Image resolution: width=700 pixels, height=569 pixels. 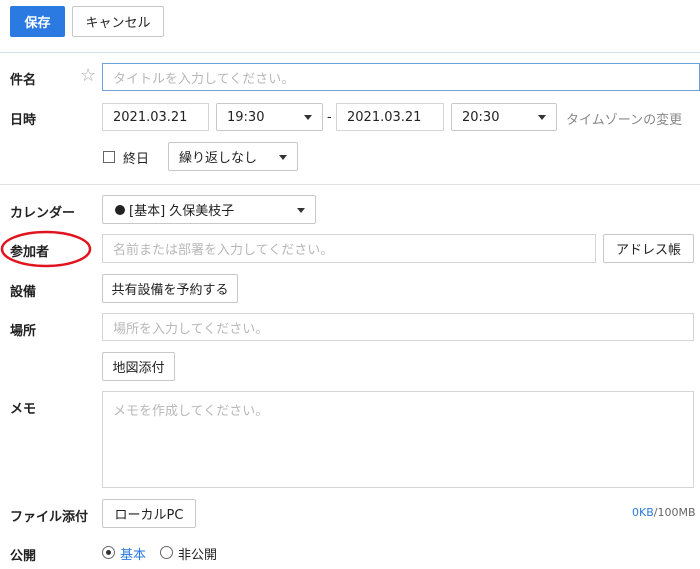 What do you see at coordinates (109, 157) in the screenshot?
I see `all-day-checkbox` at bounding box center [109, 157].